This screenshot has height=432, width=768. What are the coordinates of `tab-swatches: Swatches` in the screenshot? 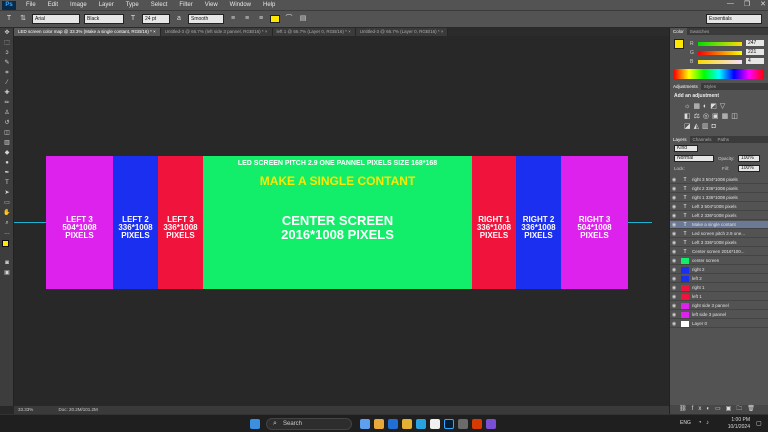 It's located at (700, 31).